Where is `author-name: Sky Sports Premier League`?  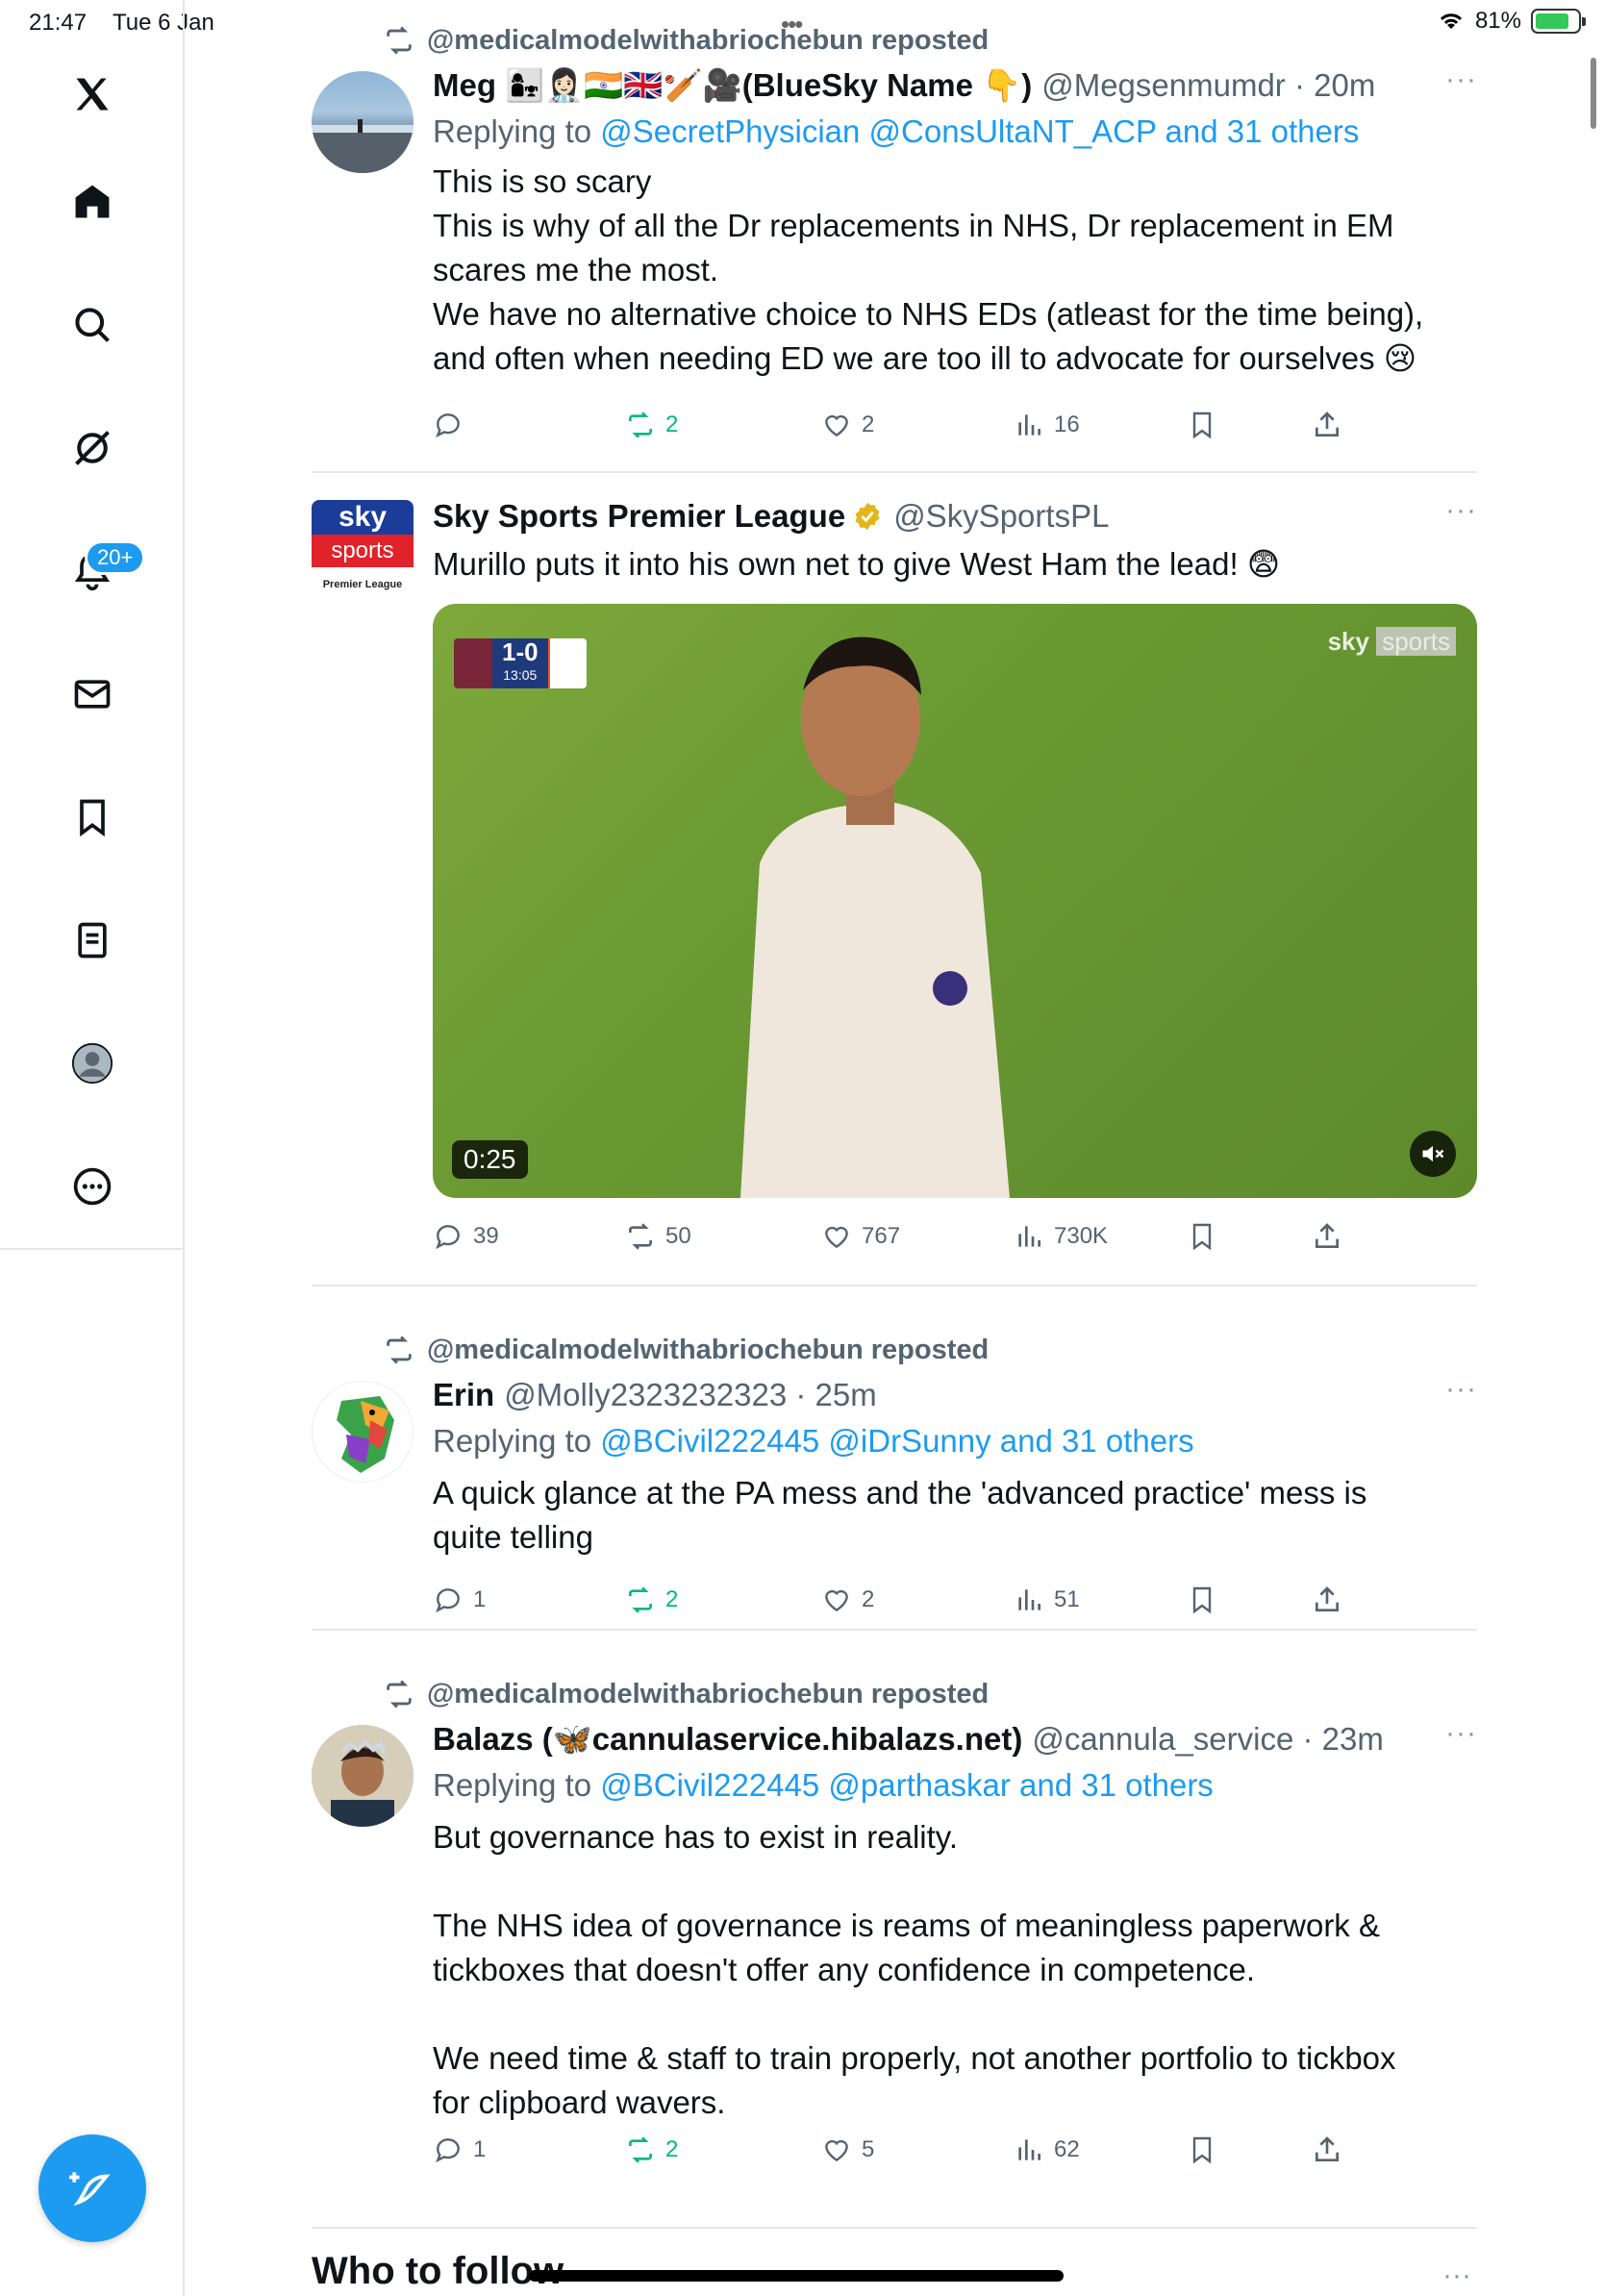
author-name: Sky Sports Premier League is located at coordinates (639, 516).